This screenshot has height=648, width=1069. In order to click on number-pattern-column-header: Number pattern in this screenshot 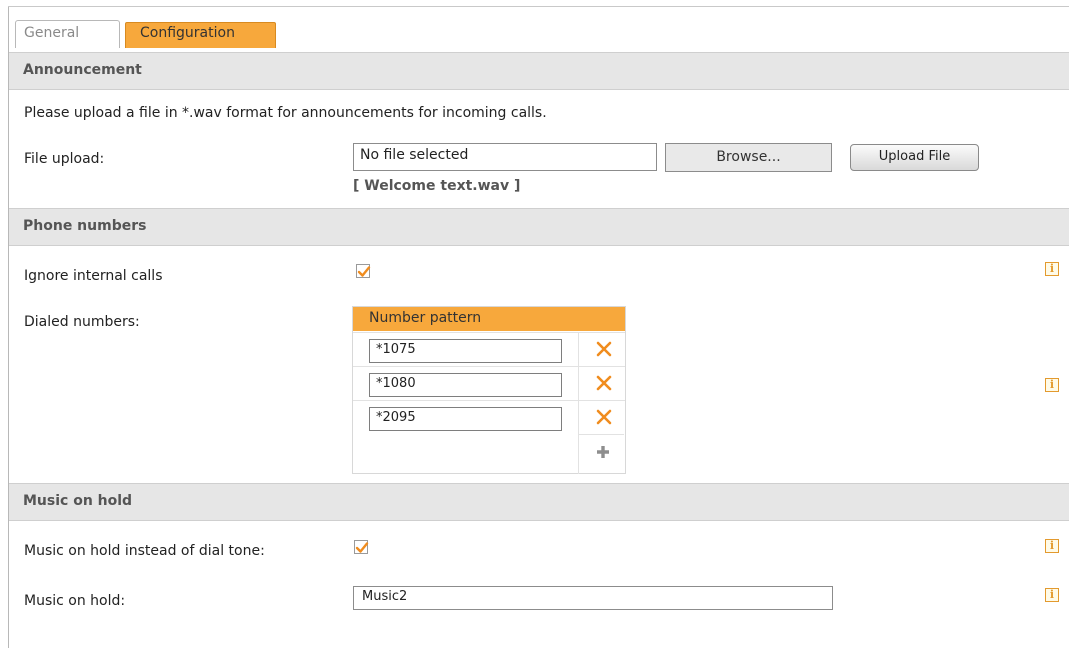, I will do `click(489, 319)`.